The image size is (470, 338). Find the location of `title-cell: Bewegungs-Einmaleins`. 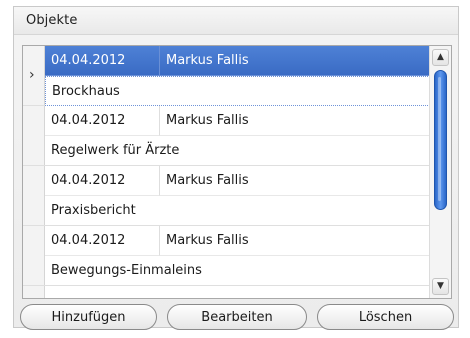

title-cell: Bewegungs-Einmaleins is located at coordinates (237, 271).